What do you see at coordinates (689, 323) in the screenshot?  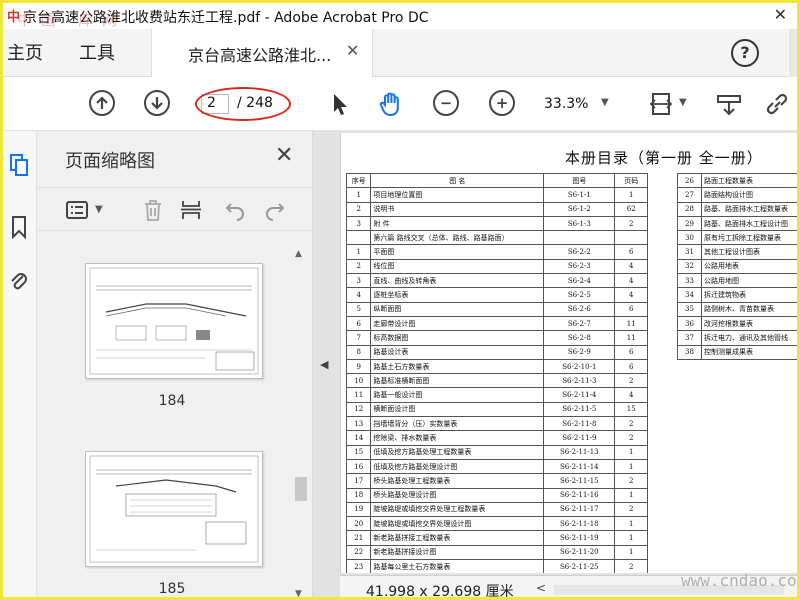 I see `table-cell: 36` at bounding box center [689, 323].